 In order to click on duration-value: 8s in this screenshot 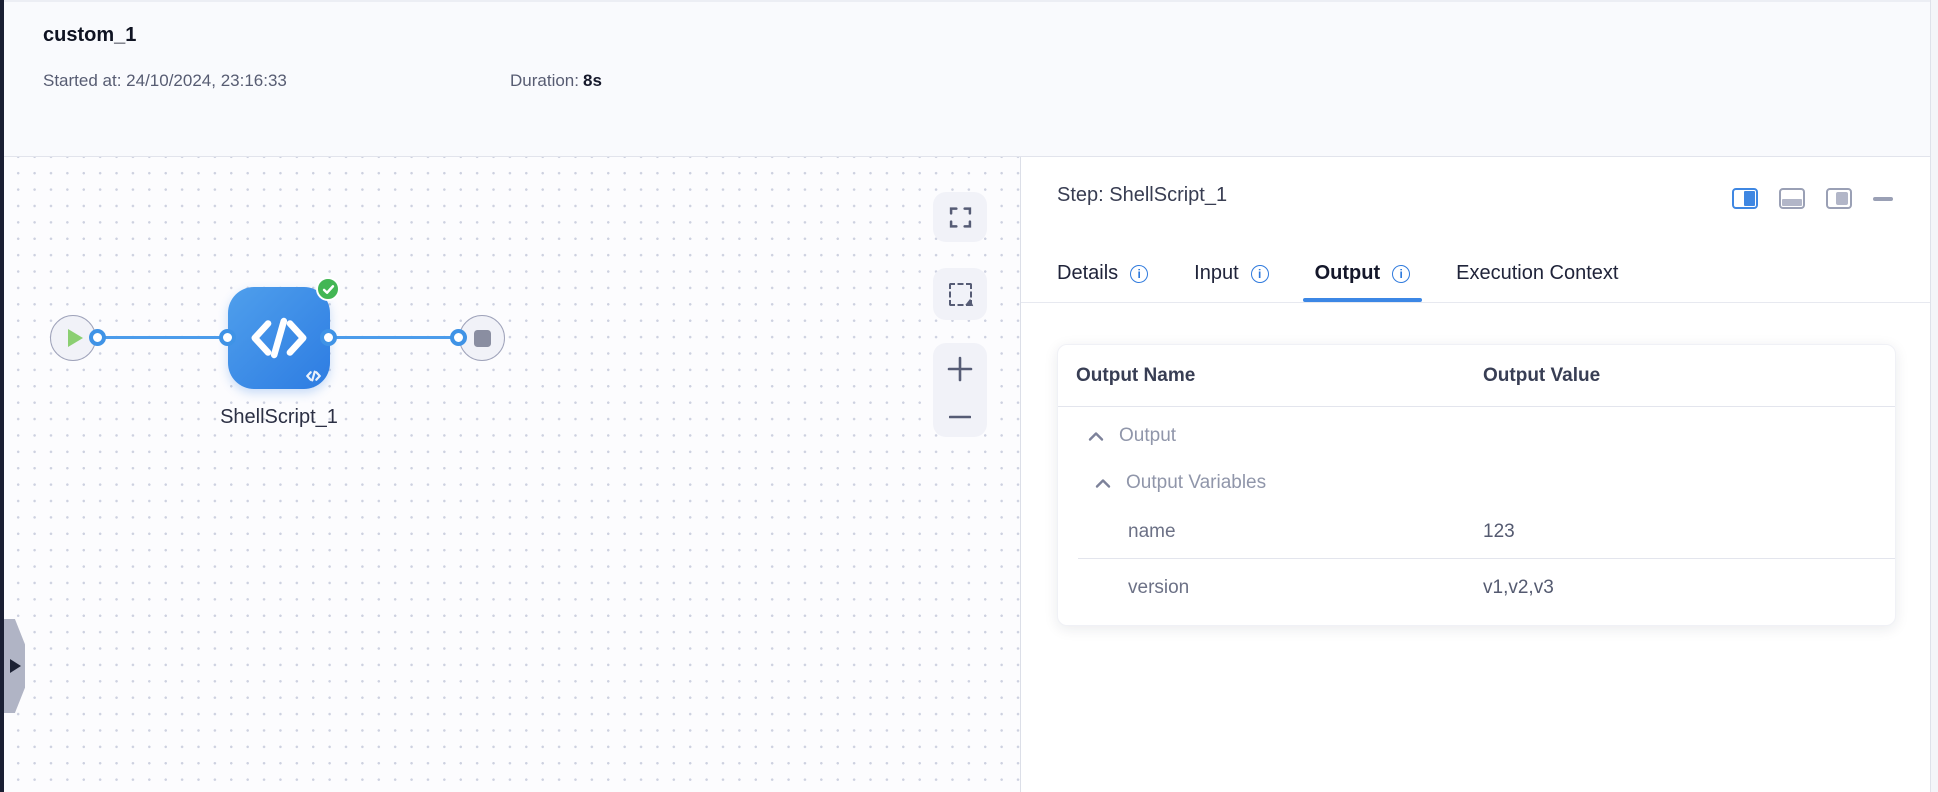, I will do `click(592, 80)`.